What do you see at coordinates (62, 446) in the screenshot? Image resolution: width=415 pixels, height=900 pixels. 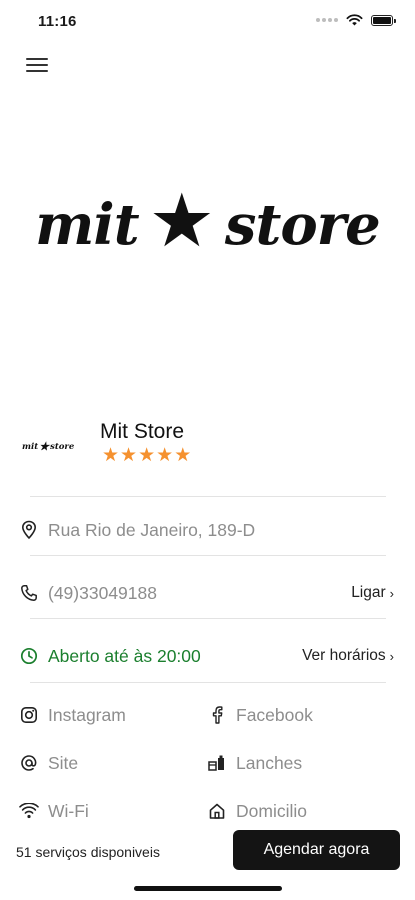 I see `mini-logo-right: store` at bounding box center [62, 446].